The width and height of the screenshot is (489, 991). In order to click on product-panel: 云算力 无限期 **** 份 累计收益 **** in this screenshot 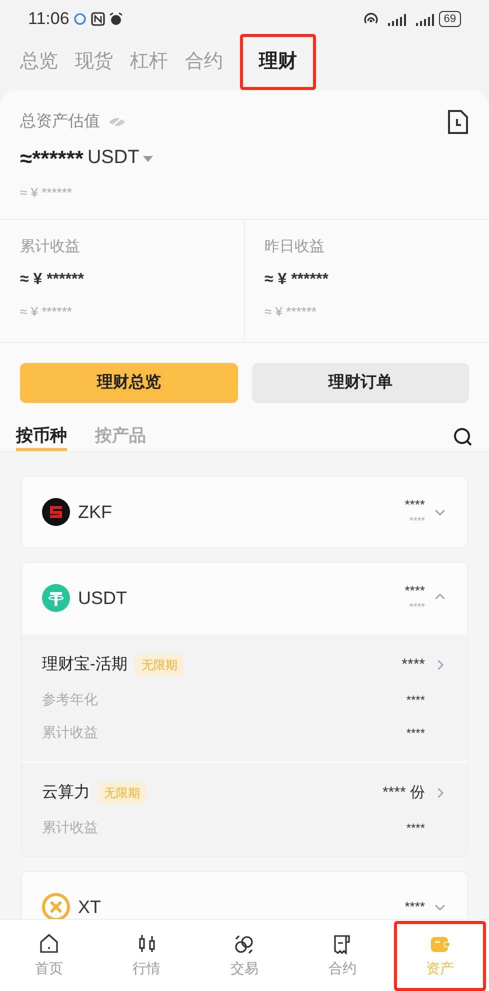, I will do `click(244, 808)`.